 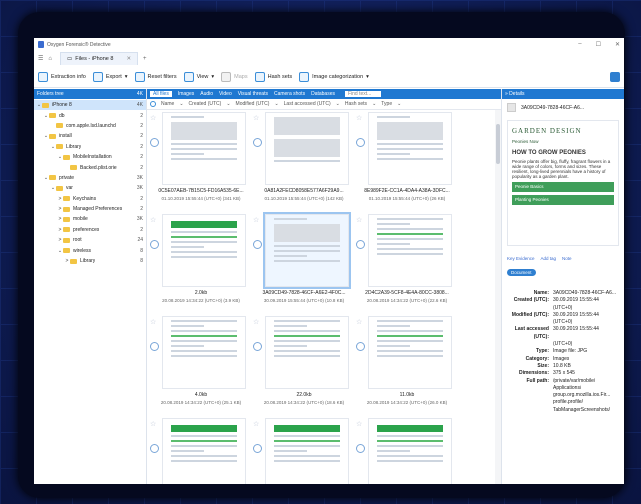 I want to click on folder-row: ⌄ wireless 8, so click(x=90, y=250).